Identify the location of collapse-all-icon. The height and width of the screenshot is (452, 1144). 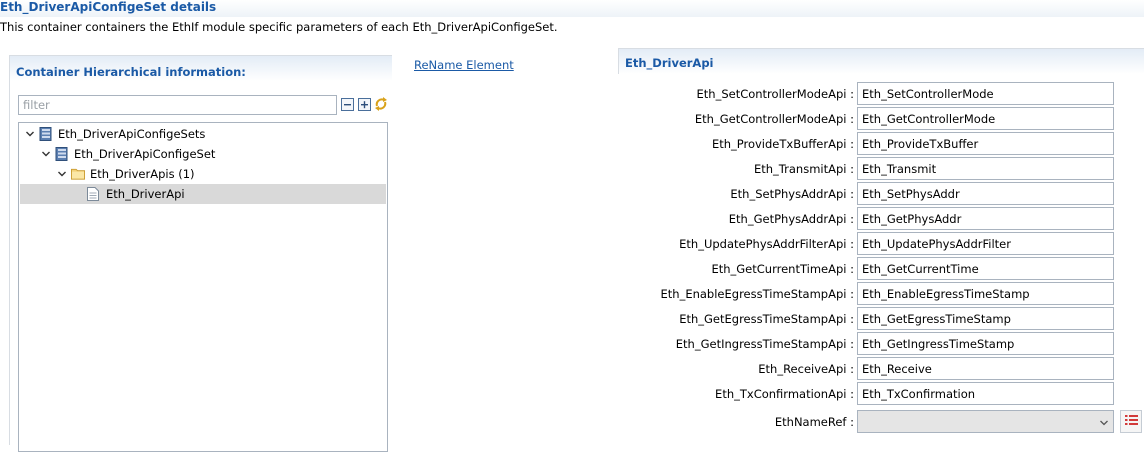
(347, 104).